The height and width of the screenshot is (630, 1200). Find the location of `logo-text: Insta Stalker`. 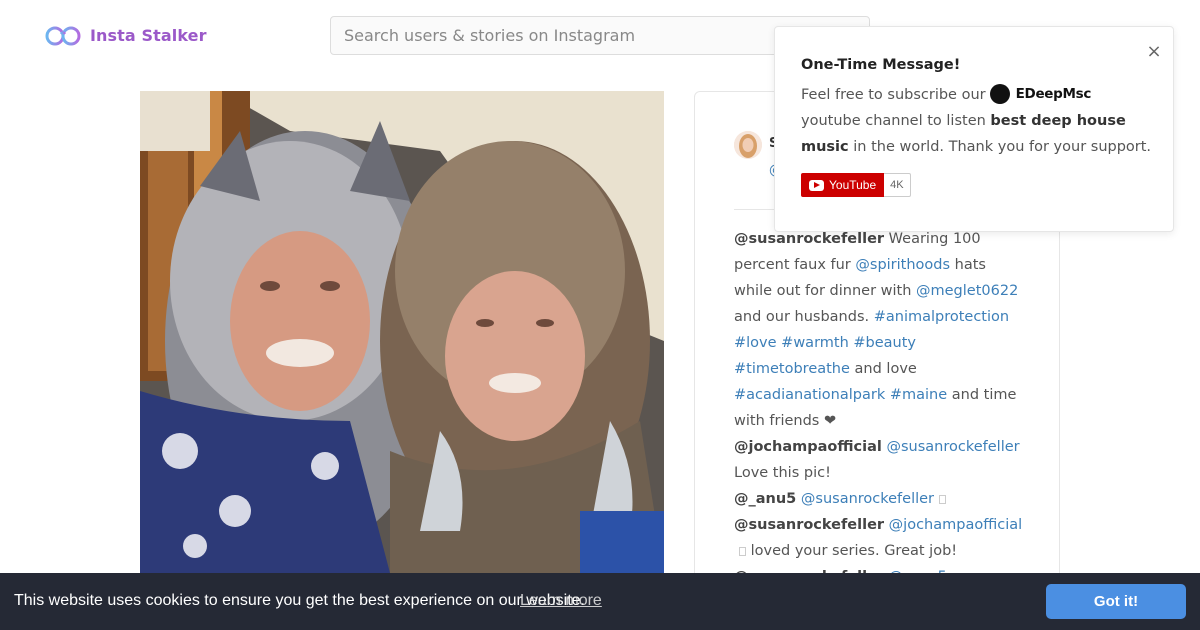

logo-text: Insta Stalker is located at coordinates (148, 35).